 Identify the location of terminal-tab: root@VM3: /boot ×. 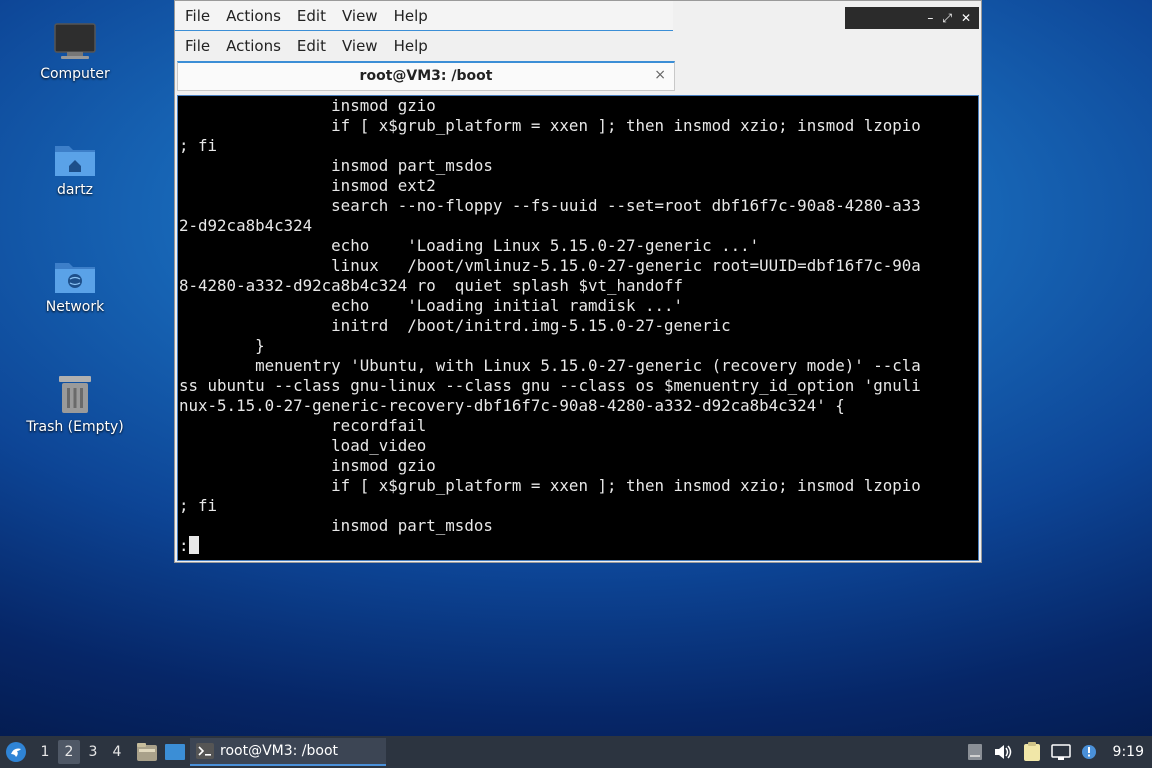
(426, 76).